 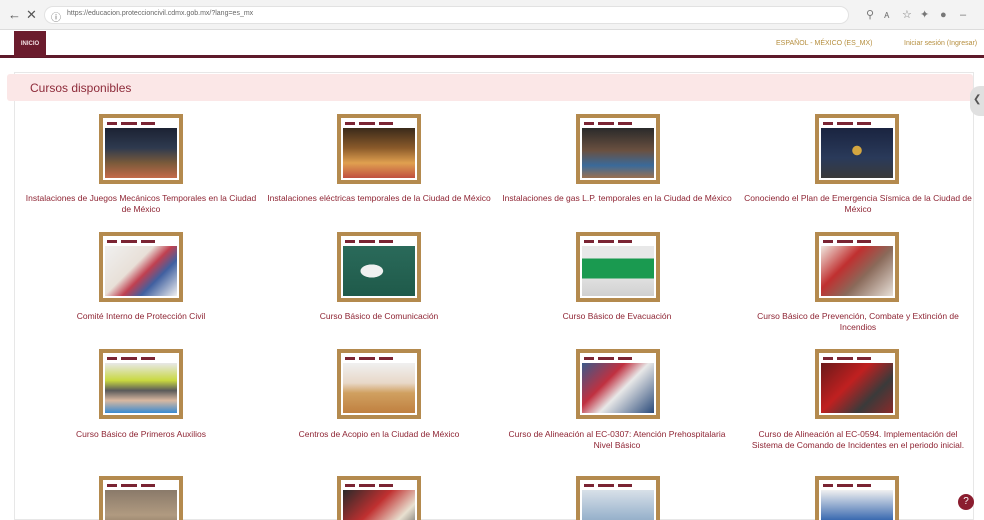 I want to click on language-selector: ESPAÑOL - MÉXICO (ES_MX), so click(x=824, y=43).